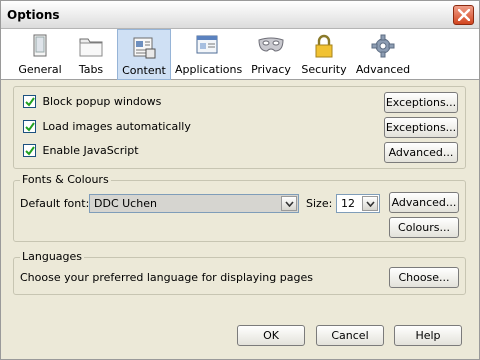 The image size is (480, 360). I want to click on enable-js-label: Enable JavaScript, so click(90, 150).